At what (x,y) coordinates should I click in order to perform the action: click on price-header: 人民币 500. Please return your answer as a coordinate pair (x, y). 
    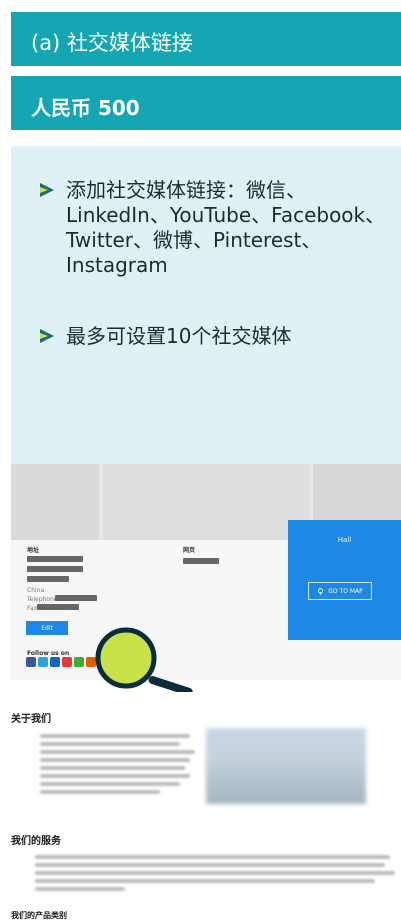
    Looking at the image, I should click on (206, 103).